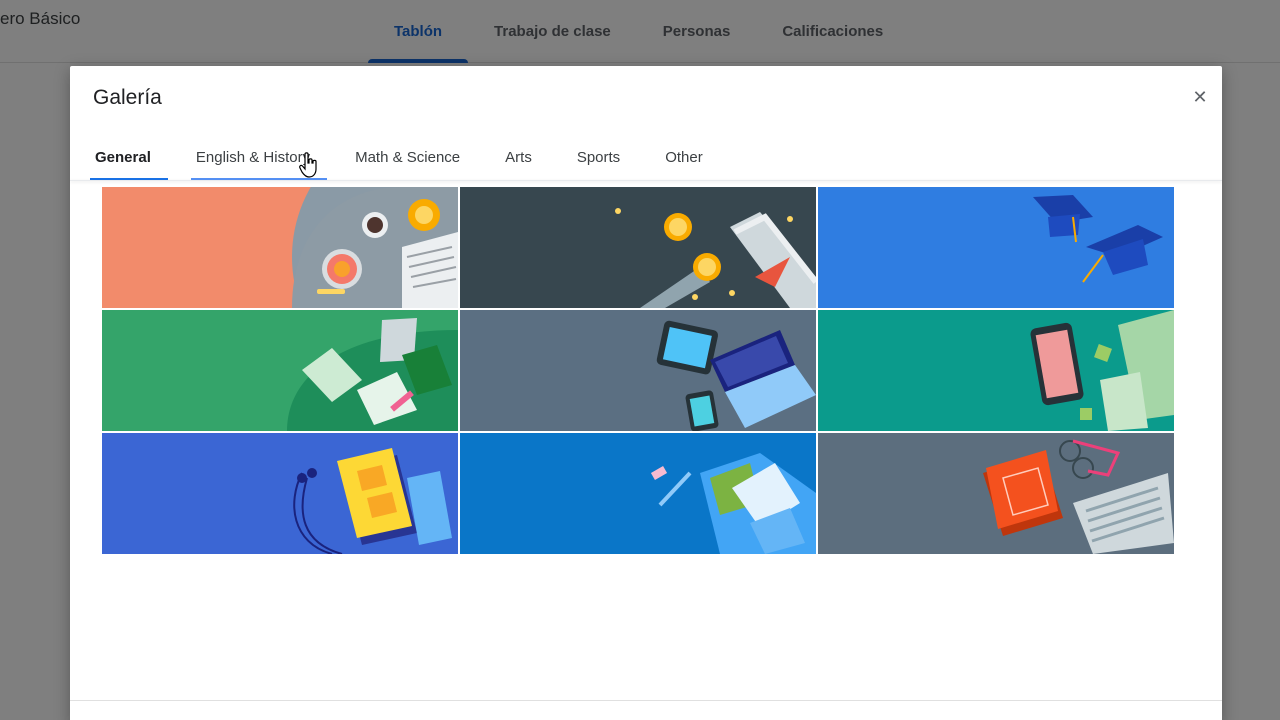  Describe the element at coordinates (129, 157) in the screenshot. I see `tab-general: General` at that location.